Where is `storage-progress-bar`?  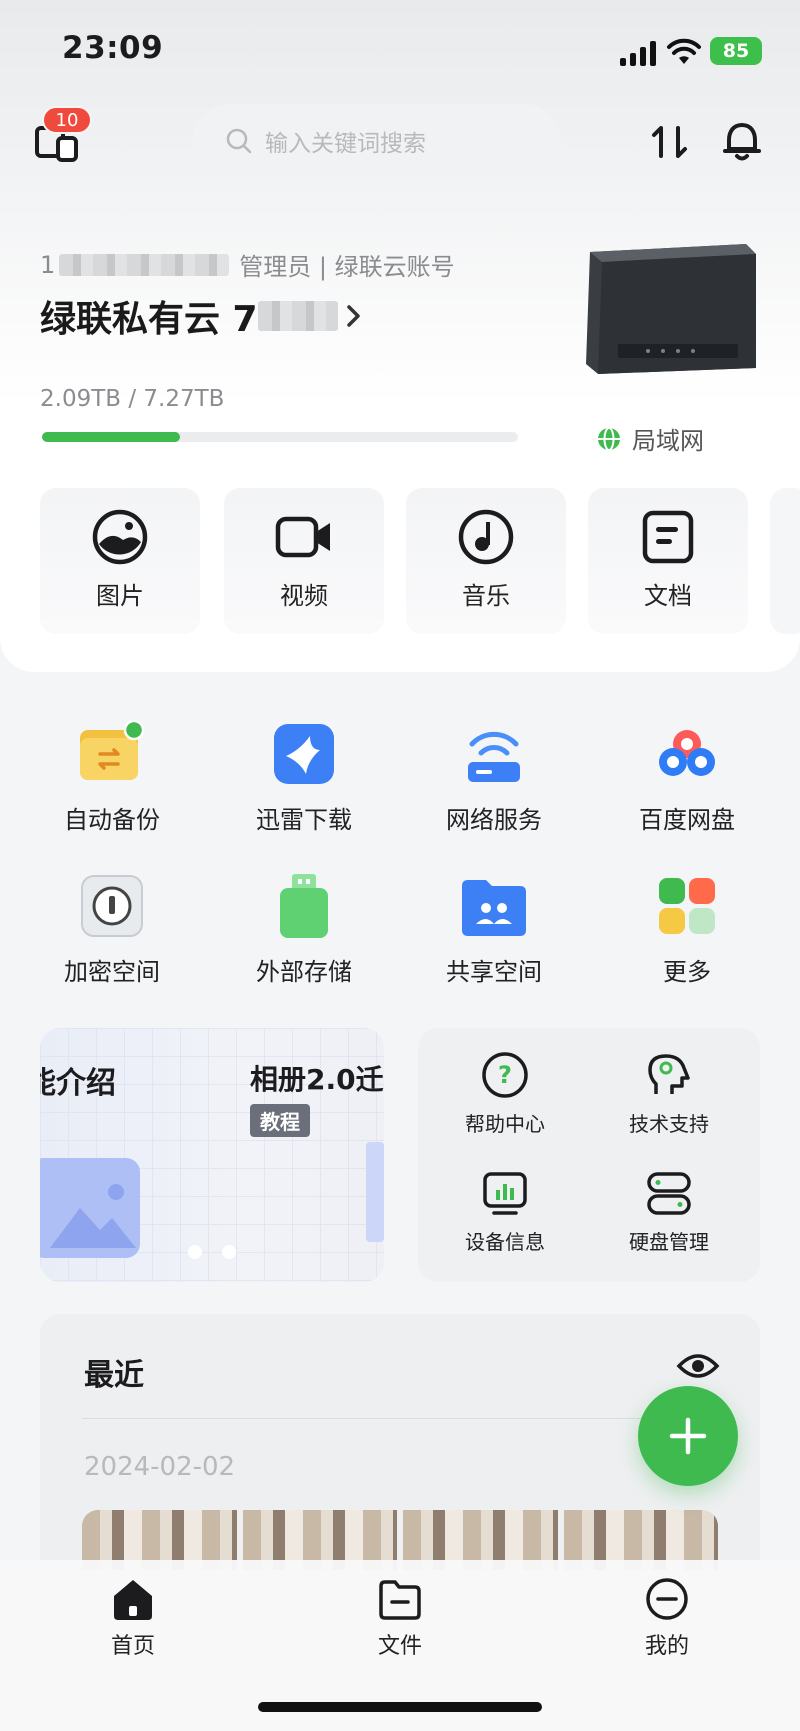
storage-progress-bar is located at coordinates (280, 437).